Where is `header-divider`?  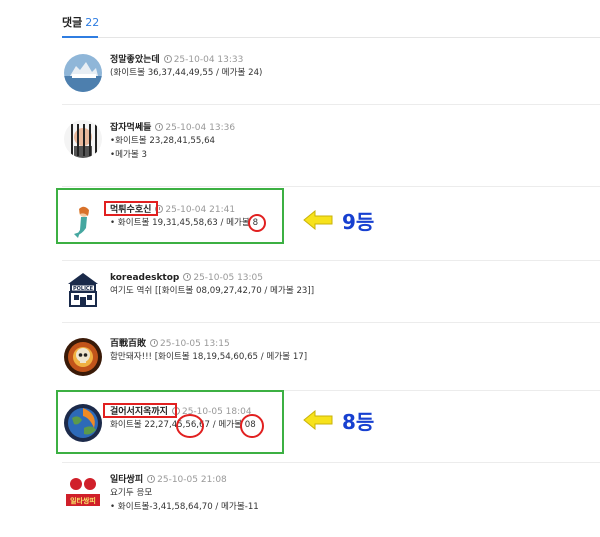
header-divider is located at coordinates (331, 37).